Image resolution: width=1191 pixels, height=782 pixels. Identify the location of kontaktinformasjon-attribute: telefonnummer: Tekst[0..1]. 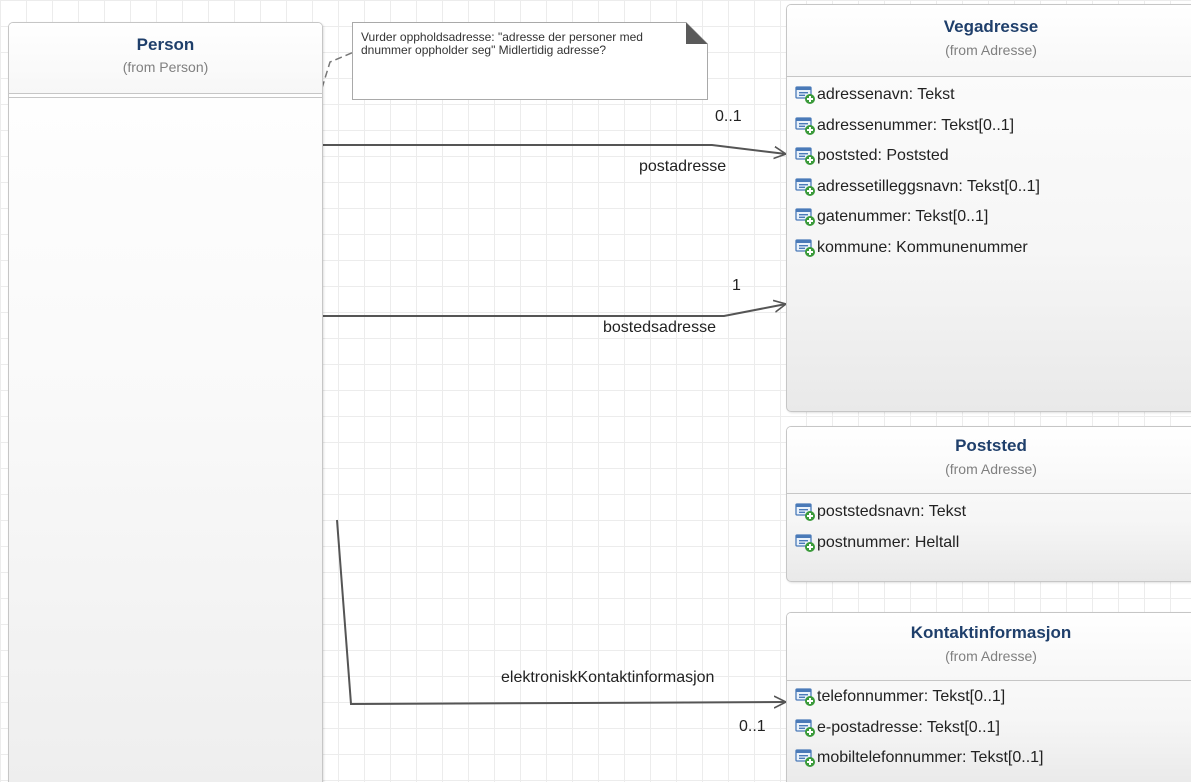
(989, 697).